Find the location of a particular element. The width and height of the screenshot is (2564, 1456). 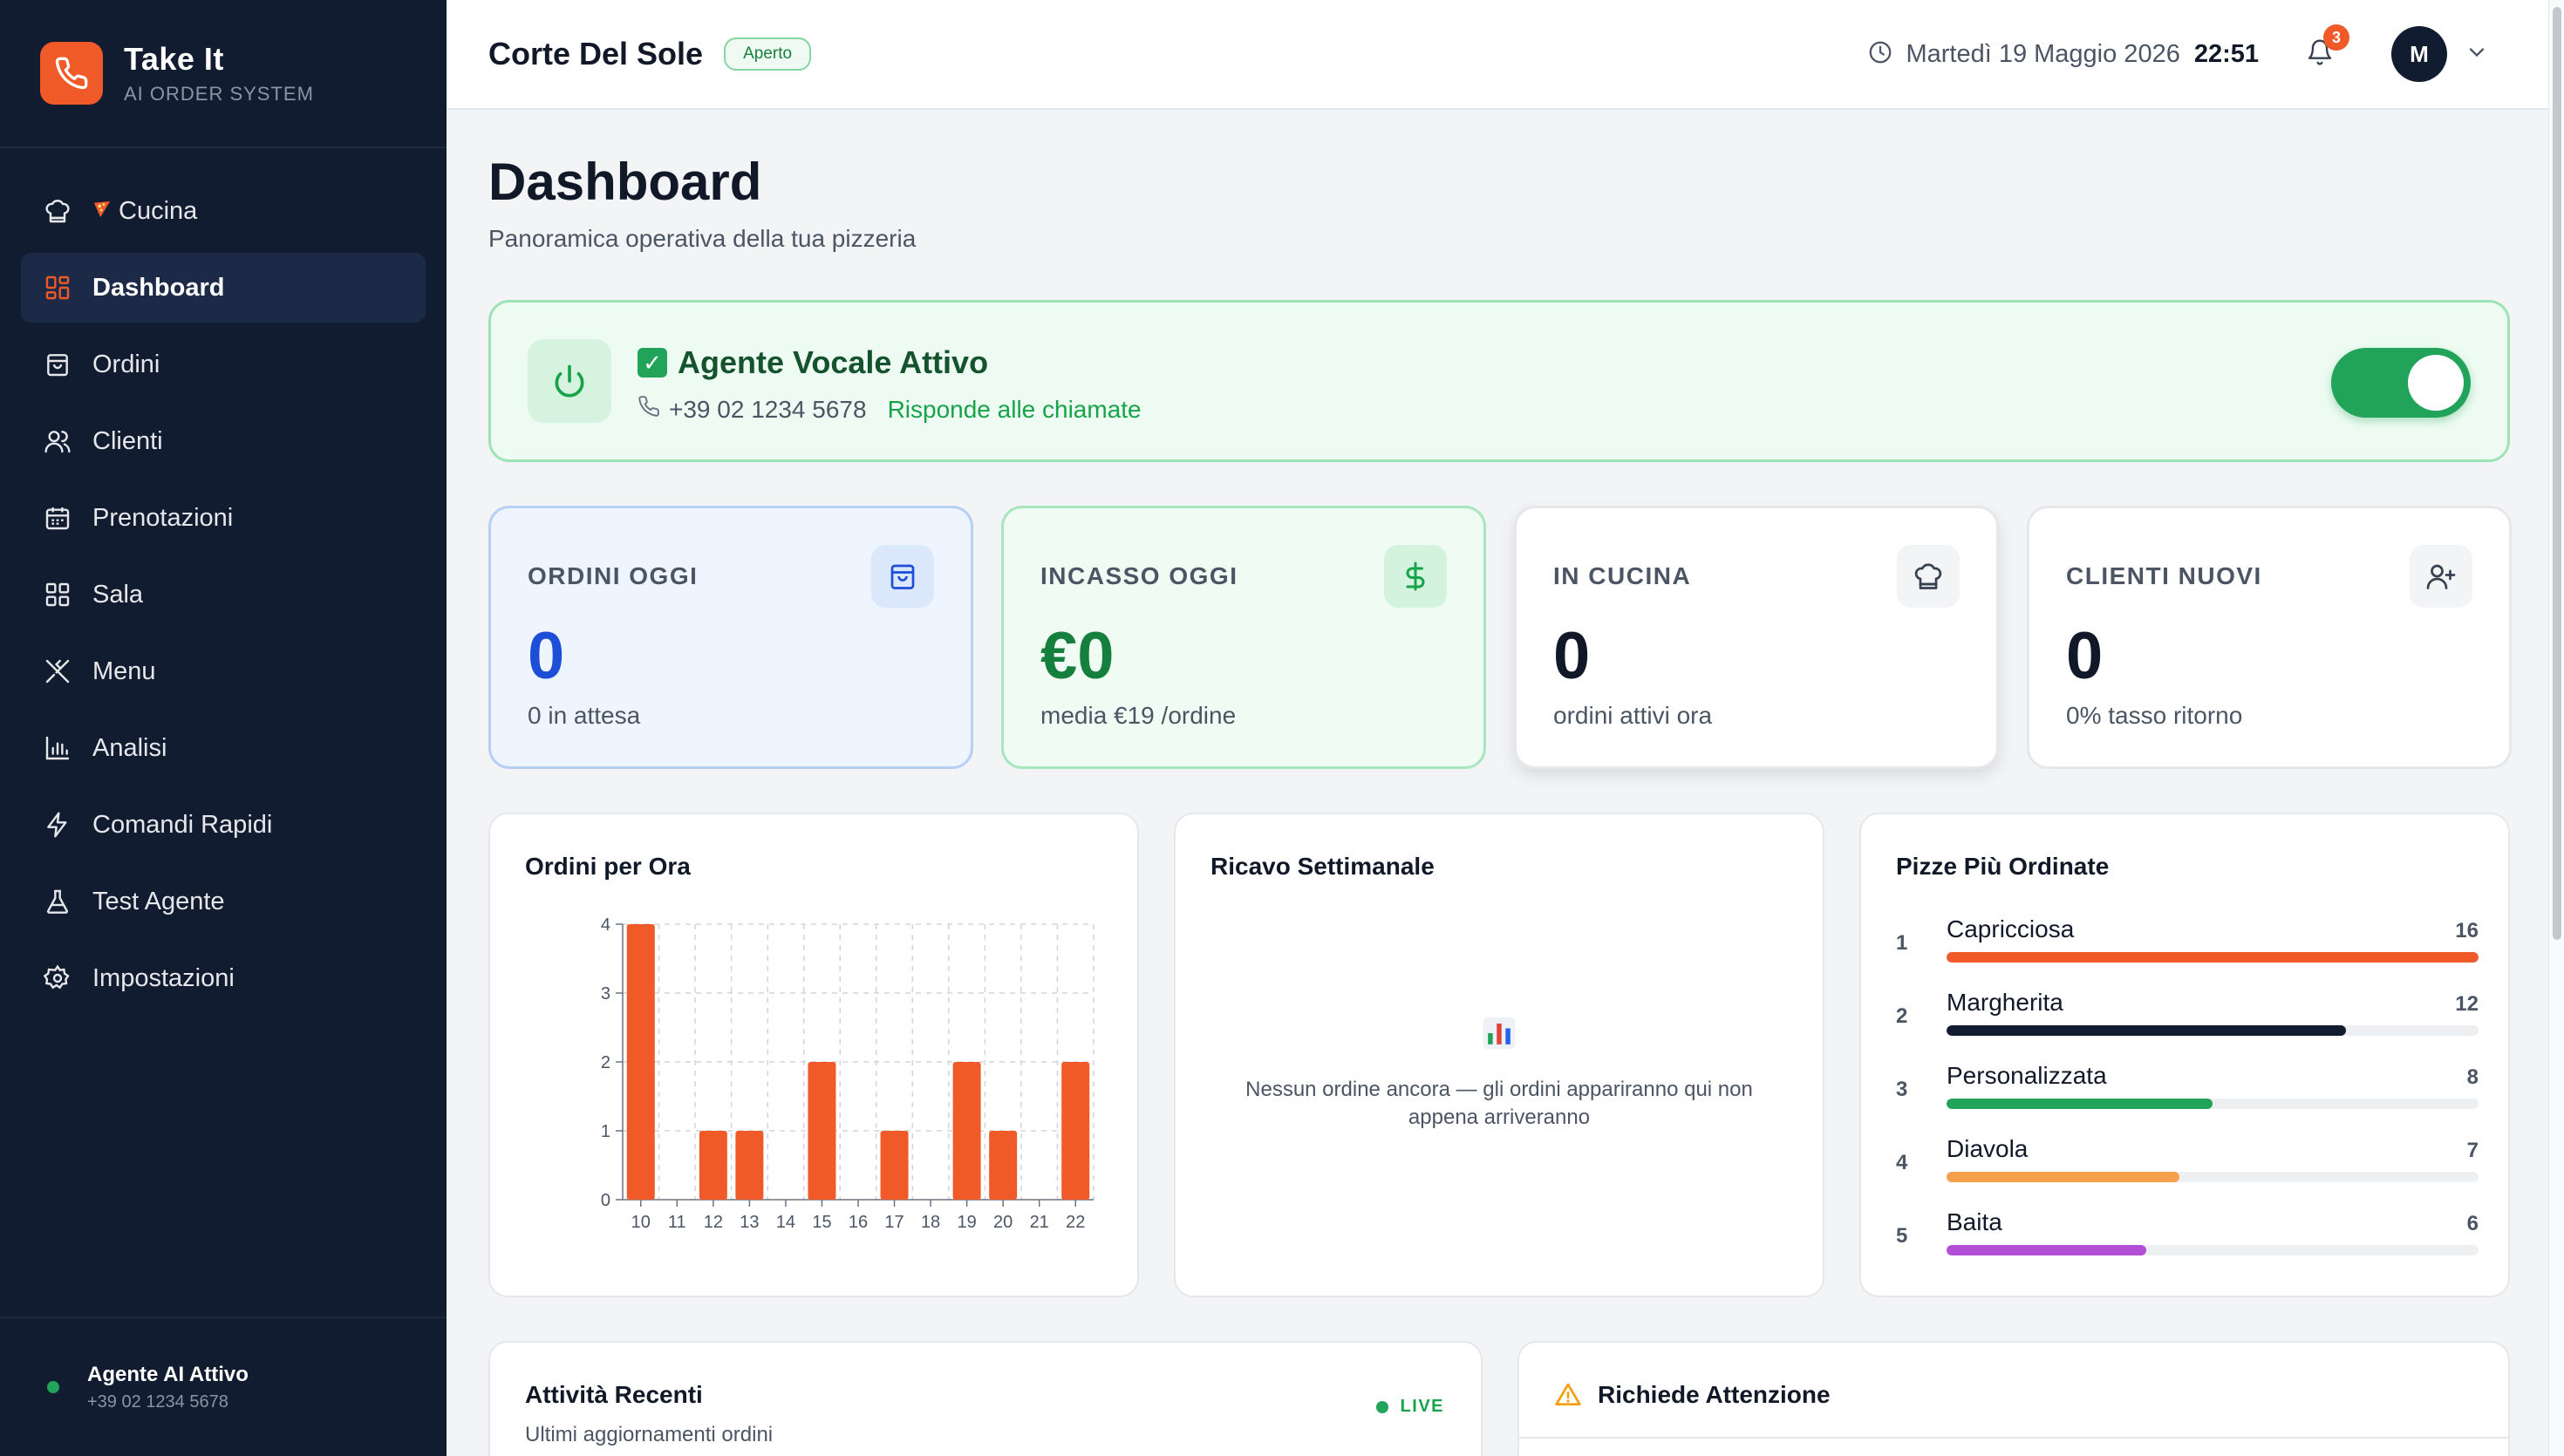

pizza-count: 6 is located at coordinates (2472, 1223).